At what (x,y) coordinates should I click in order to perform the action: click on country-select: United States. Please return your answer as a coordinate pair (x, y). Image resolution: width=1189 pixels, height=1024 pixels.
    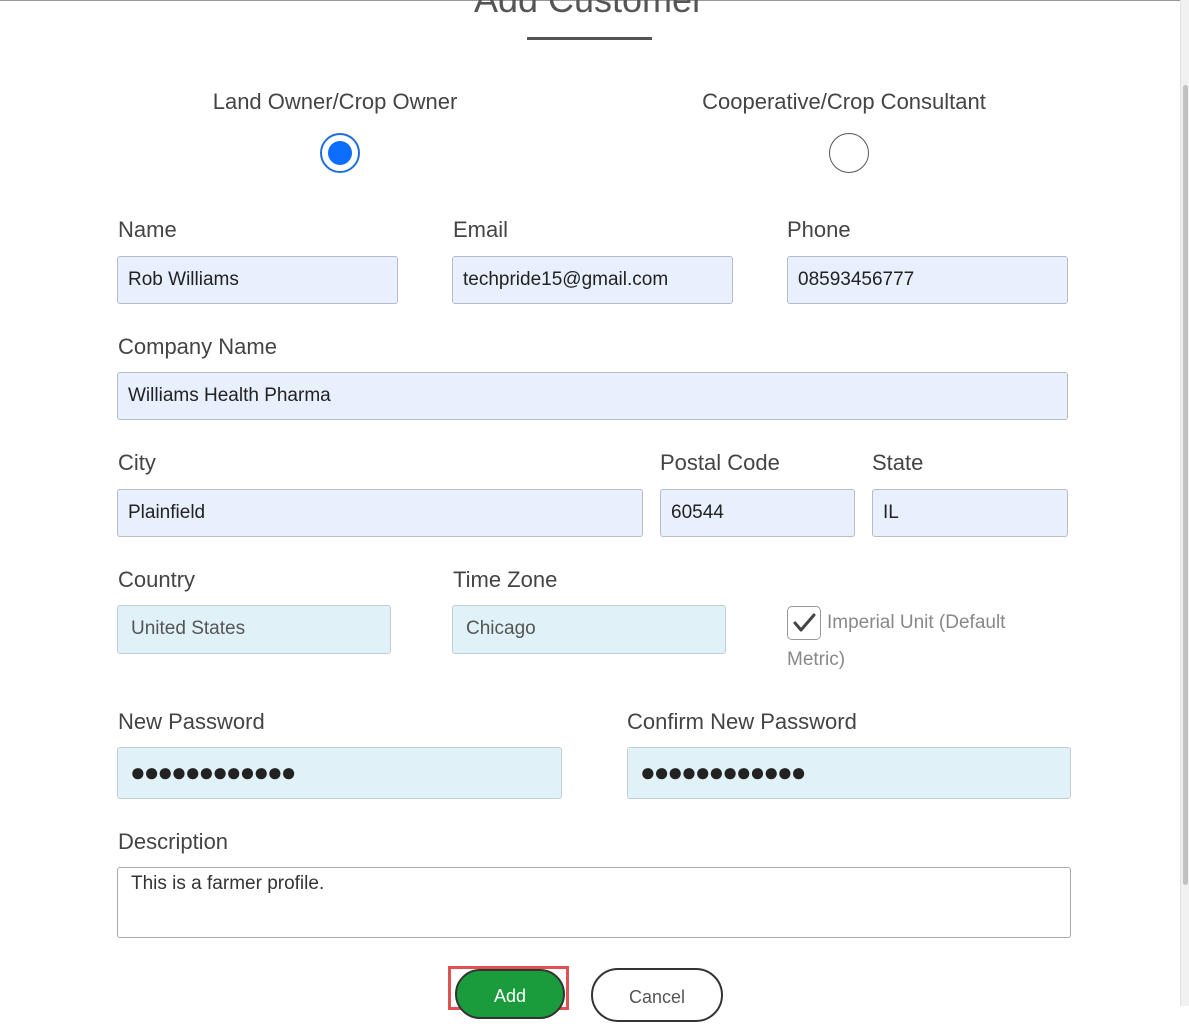
    Looking at the image, I should click on (254, 629).